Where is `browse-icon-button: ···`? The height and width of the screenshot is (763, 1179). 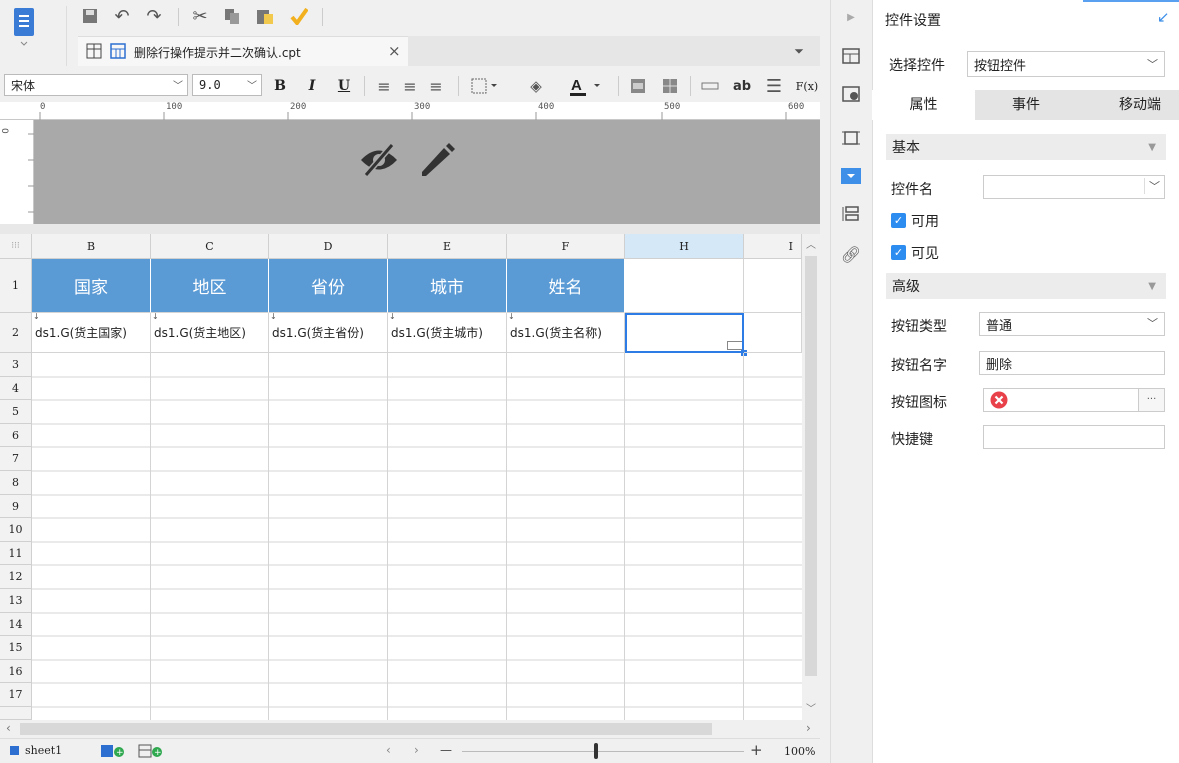
browse-icon-button: ··· is located at coordinates (1151, 400).